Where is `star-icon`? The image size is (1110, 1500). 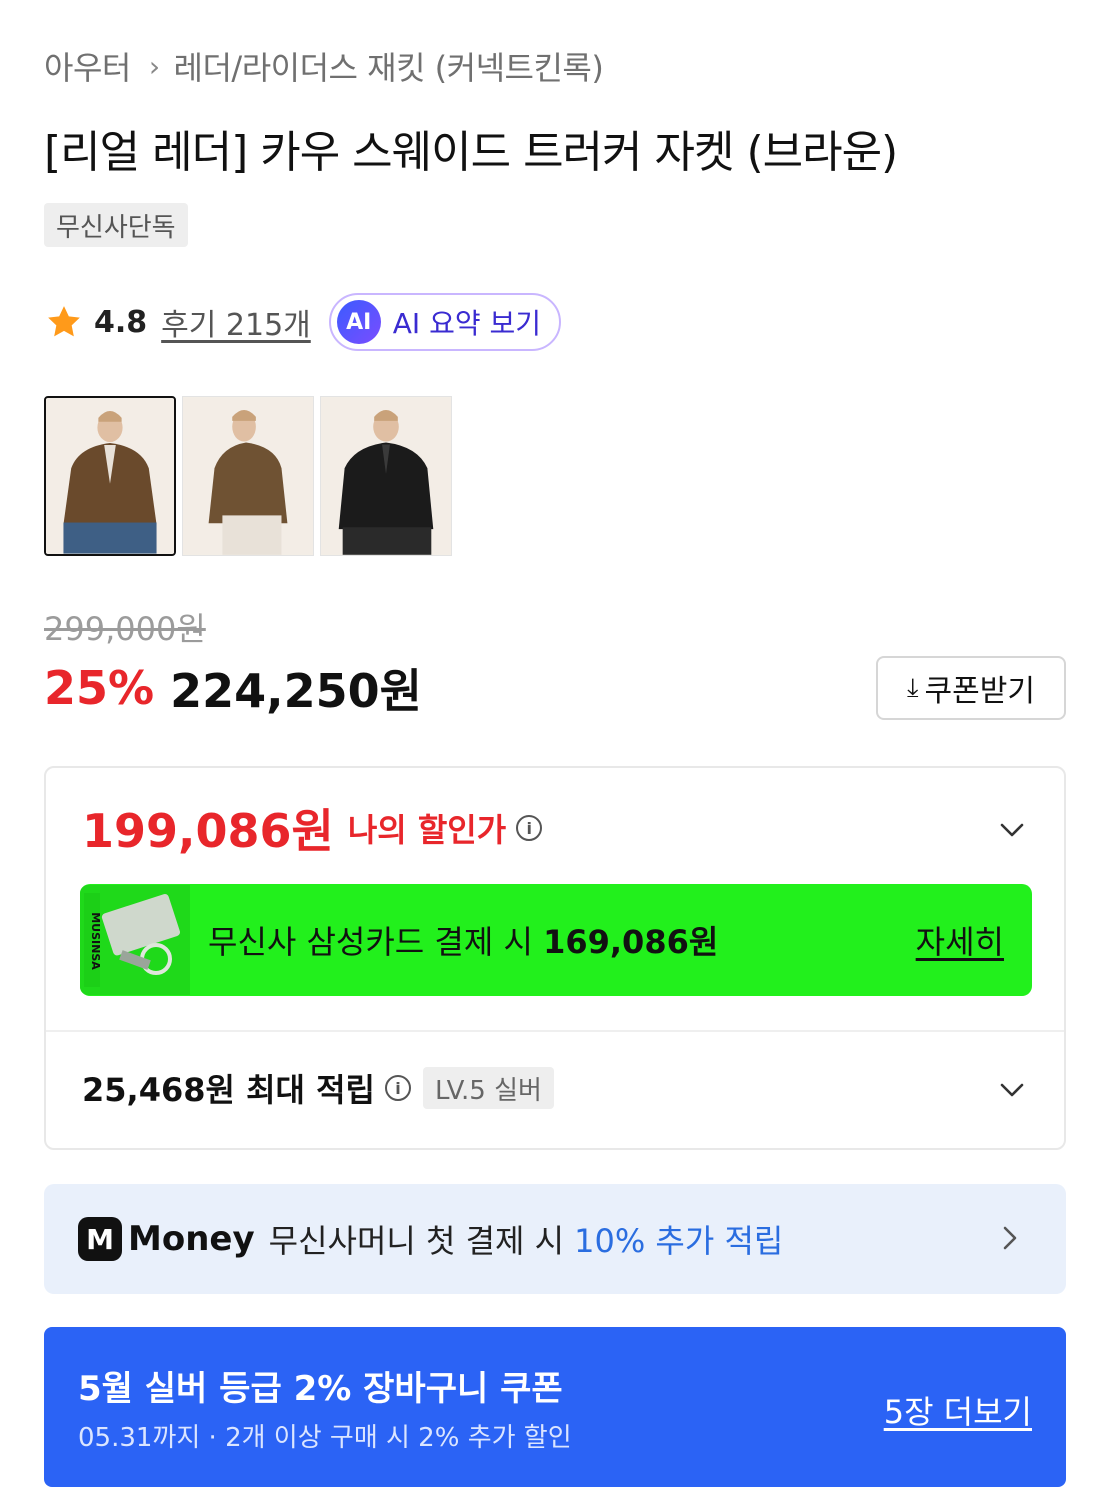
star-icon is located at coordinates (64, 322).